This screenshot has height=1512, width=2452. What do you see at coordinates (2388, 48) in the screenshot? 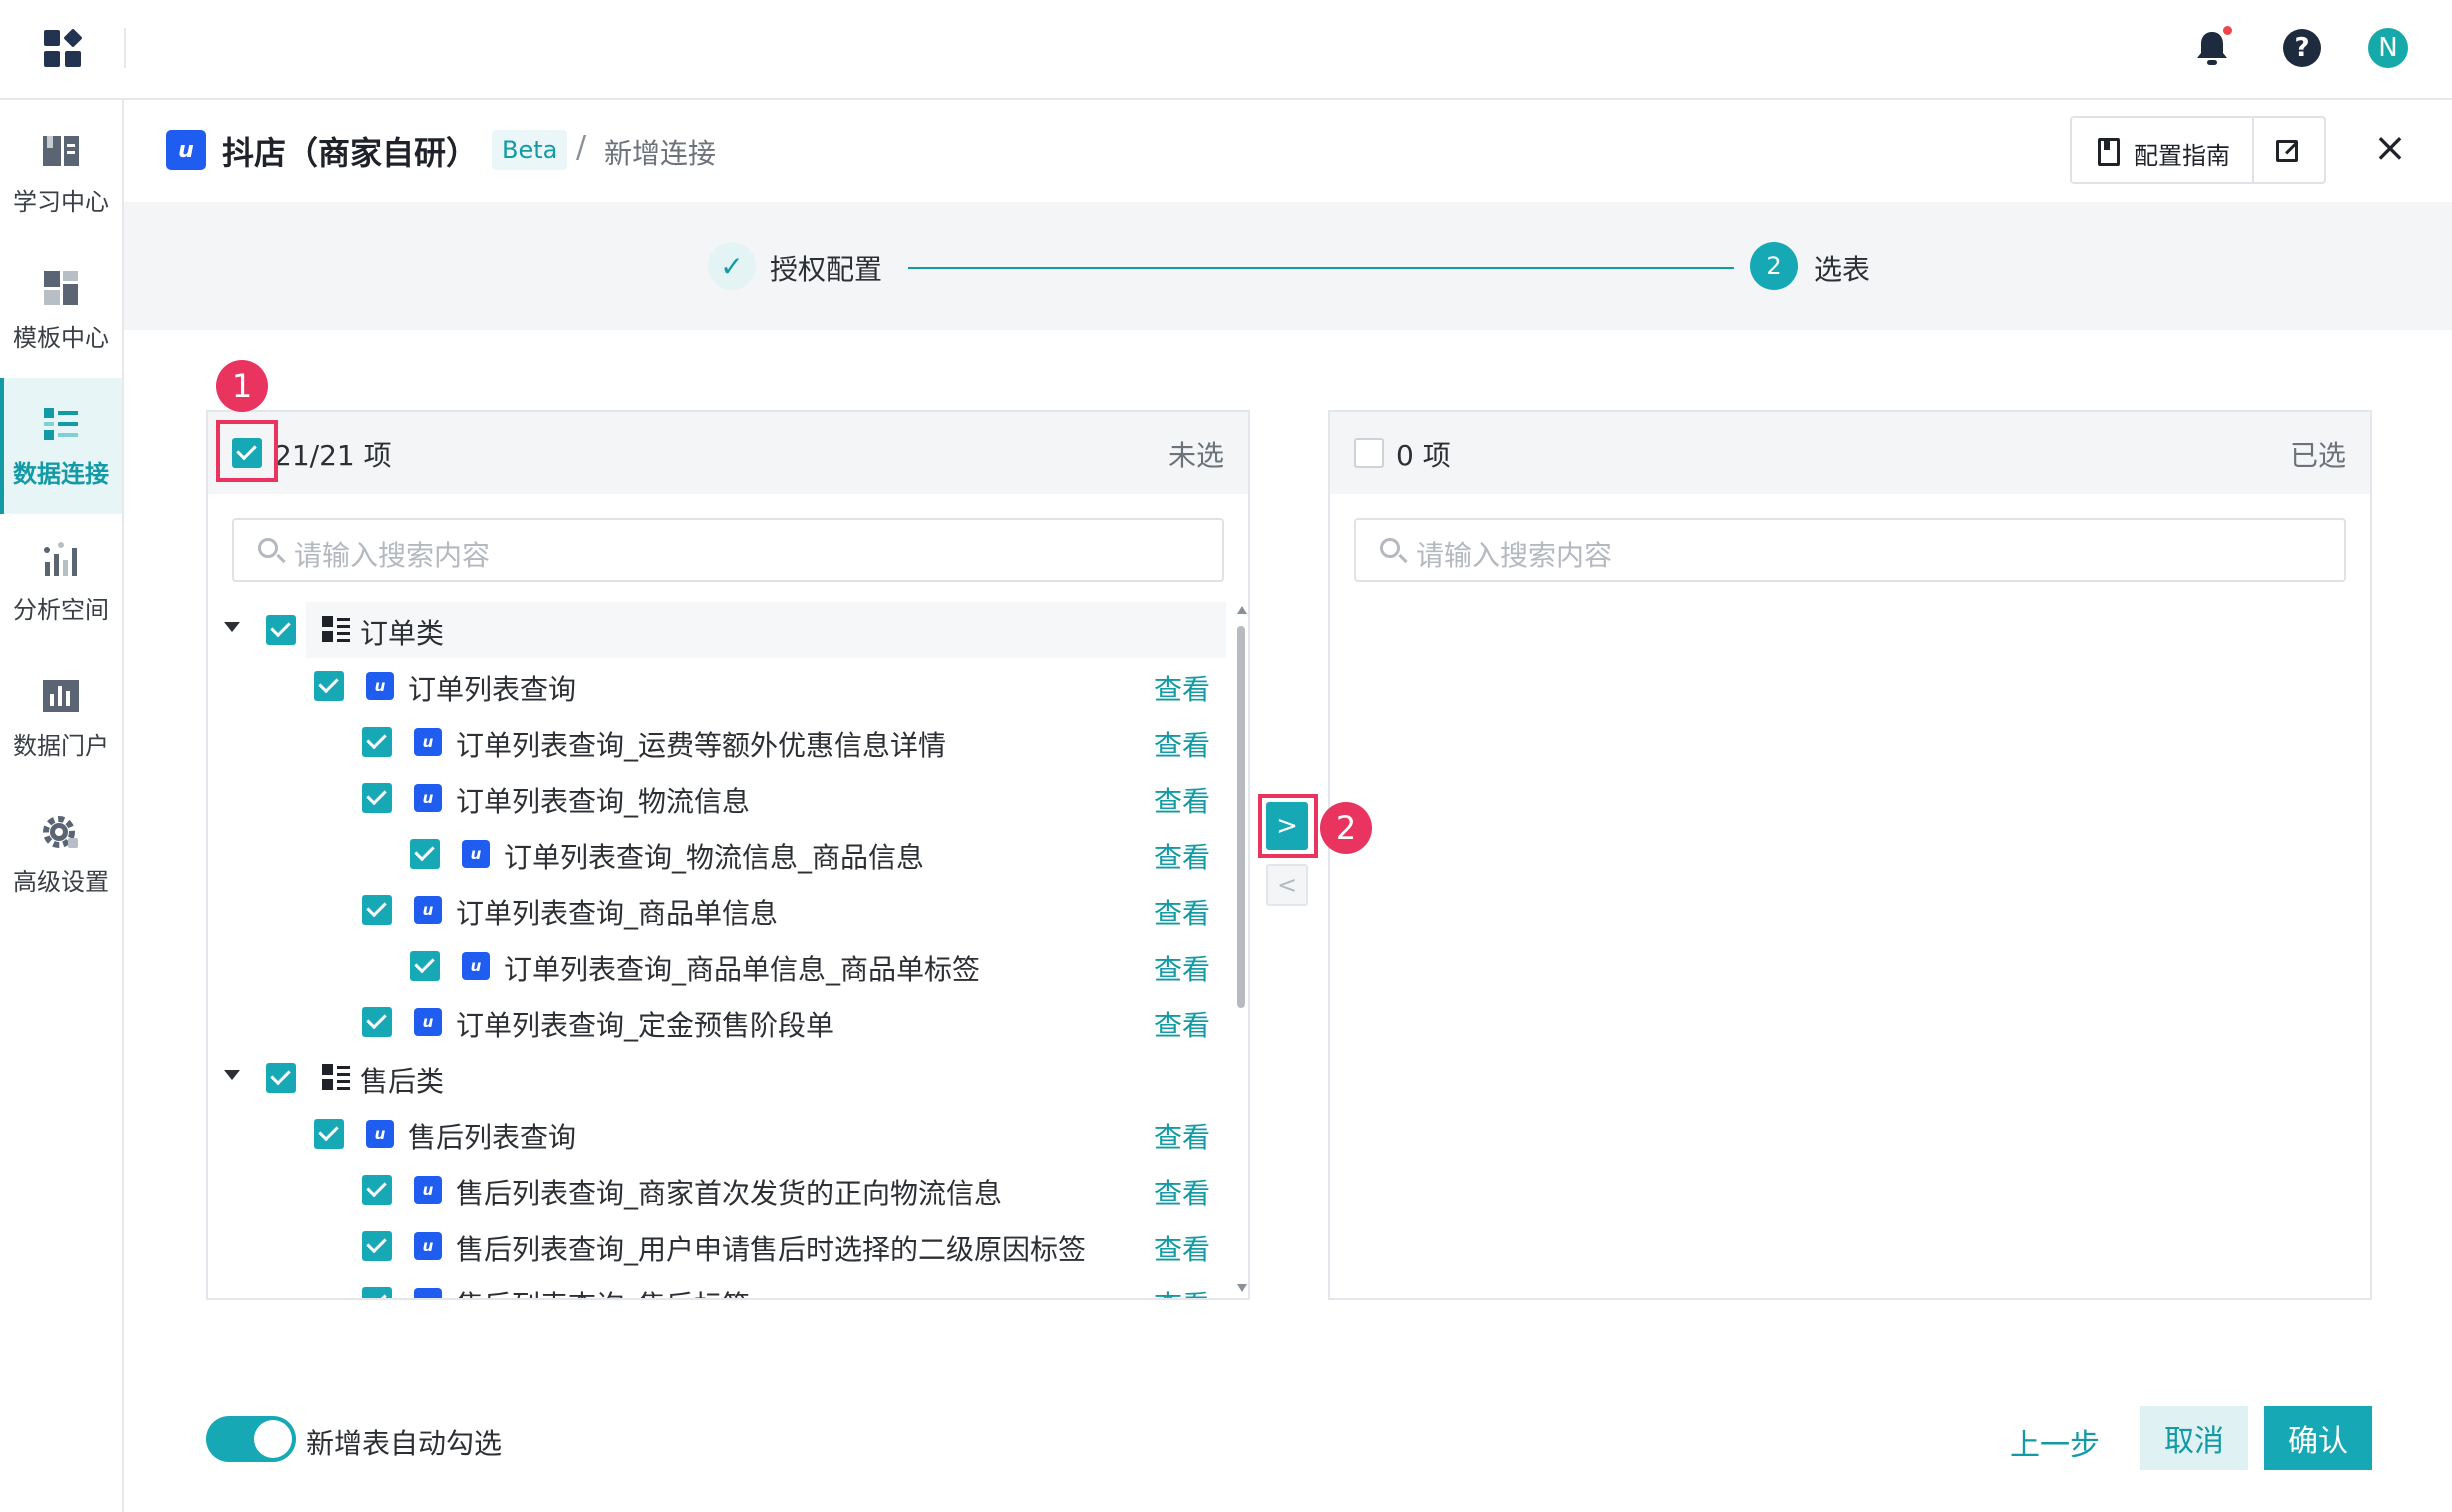
I see `user-avatar: N` at bounding box center [2388, 48].